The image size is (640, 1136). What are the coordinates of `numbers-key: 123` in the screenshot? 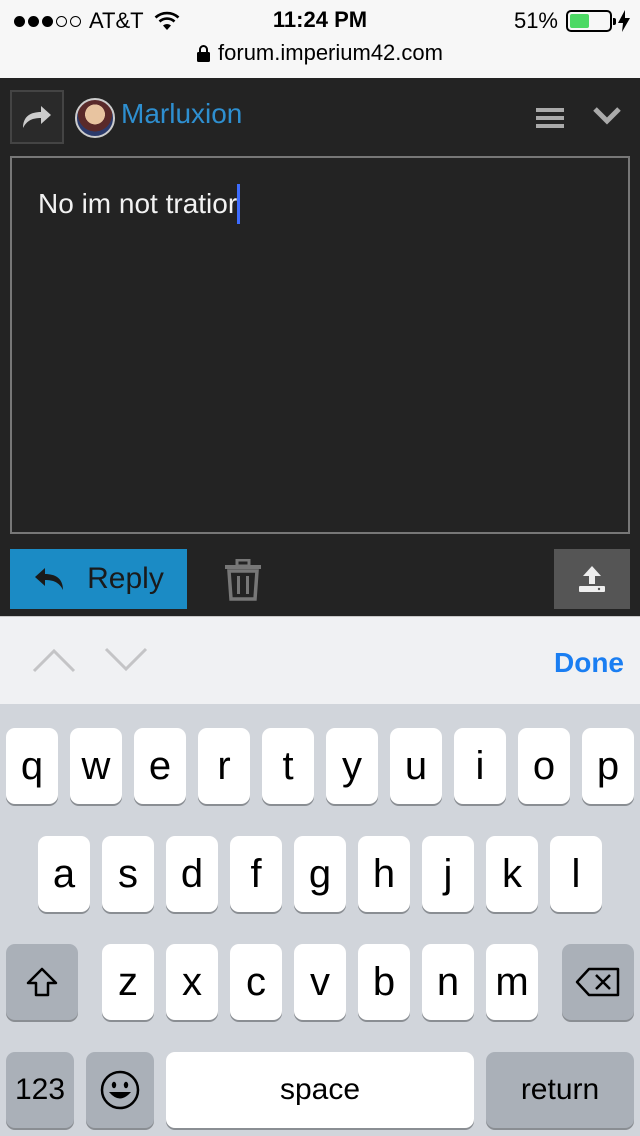 It's located at (40, 1090).